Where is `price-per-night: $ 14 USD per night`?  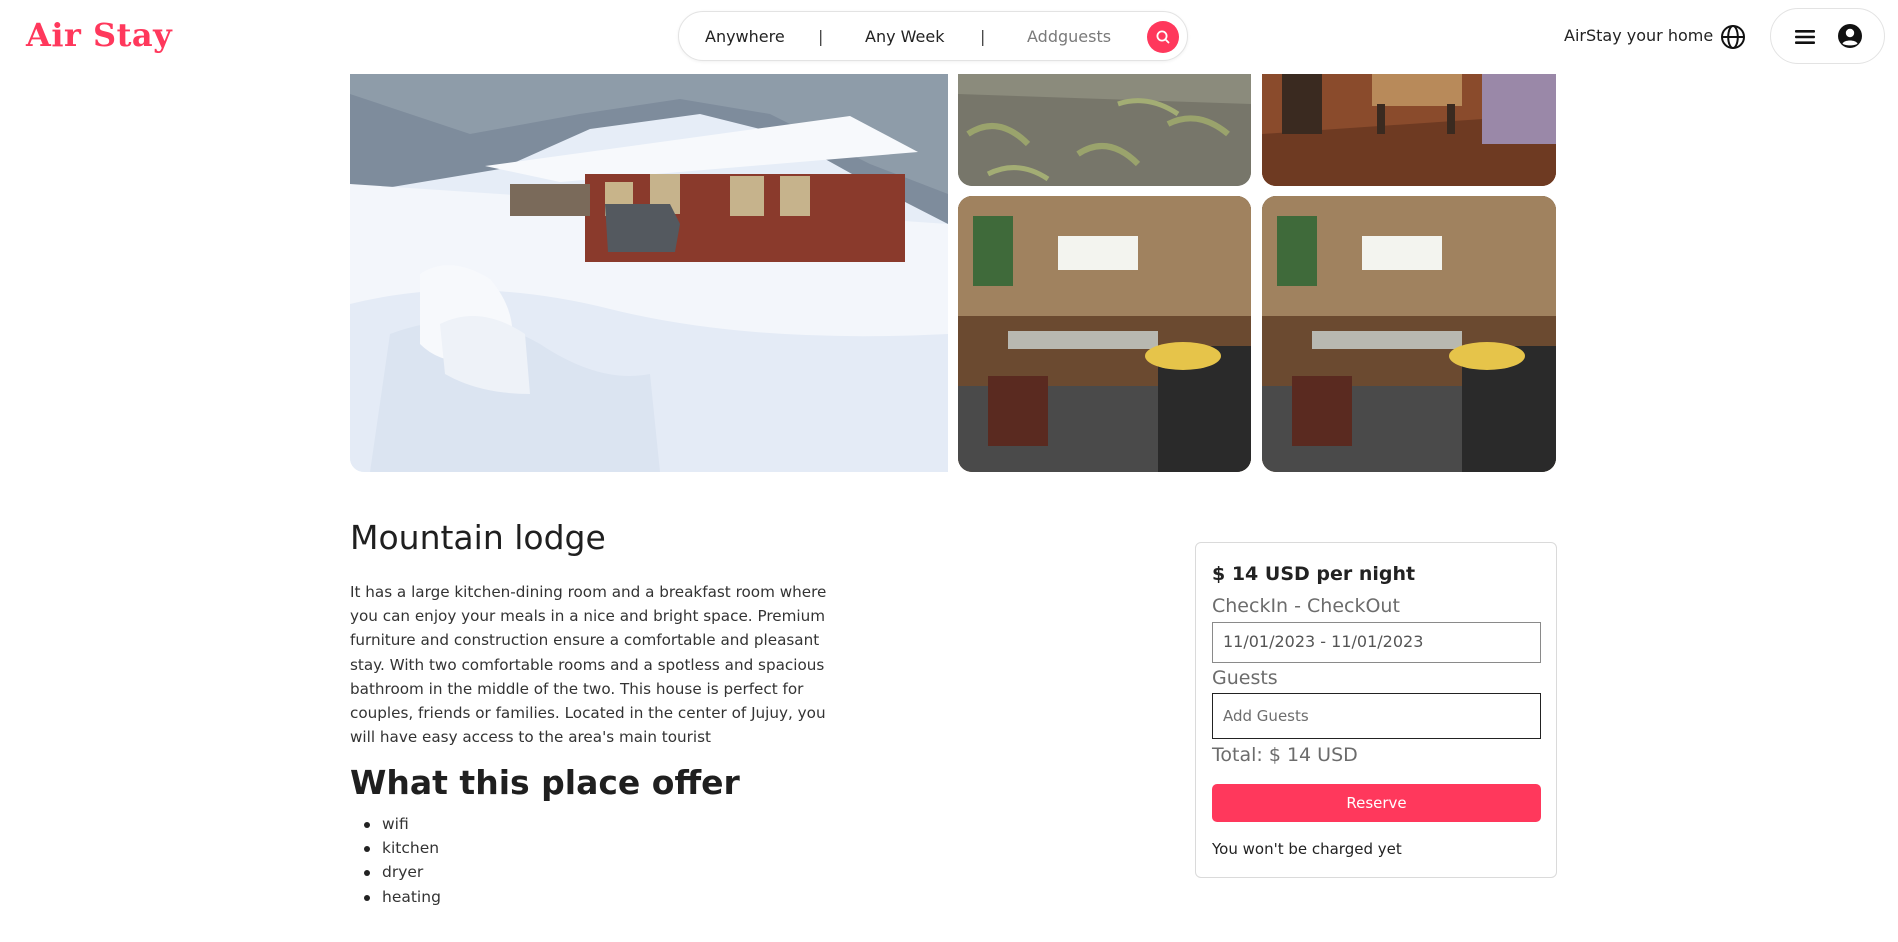
price-per-night: $ 14 USD per night is located at coordinates (1314, 574).